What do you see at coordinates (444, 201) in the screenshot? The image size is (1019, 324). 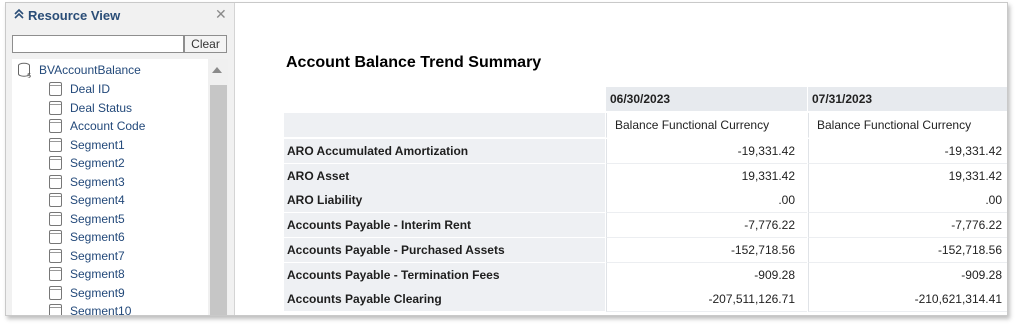 I see `row-label: ARO Liability` at bounding box center [444, 201].